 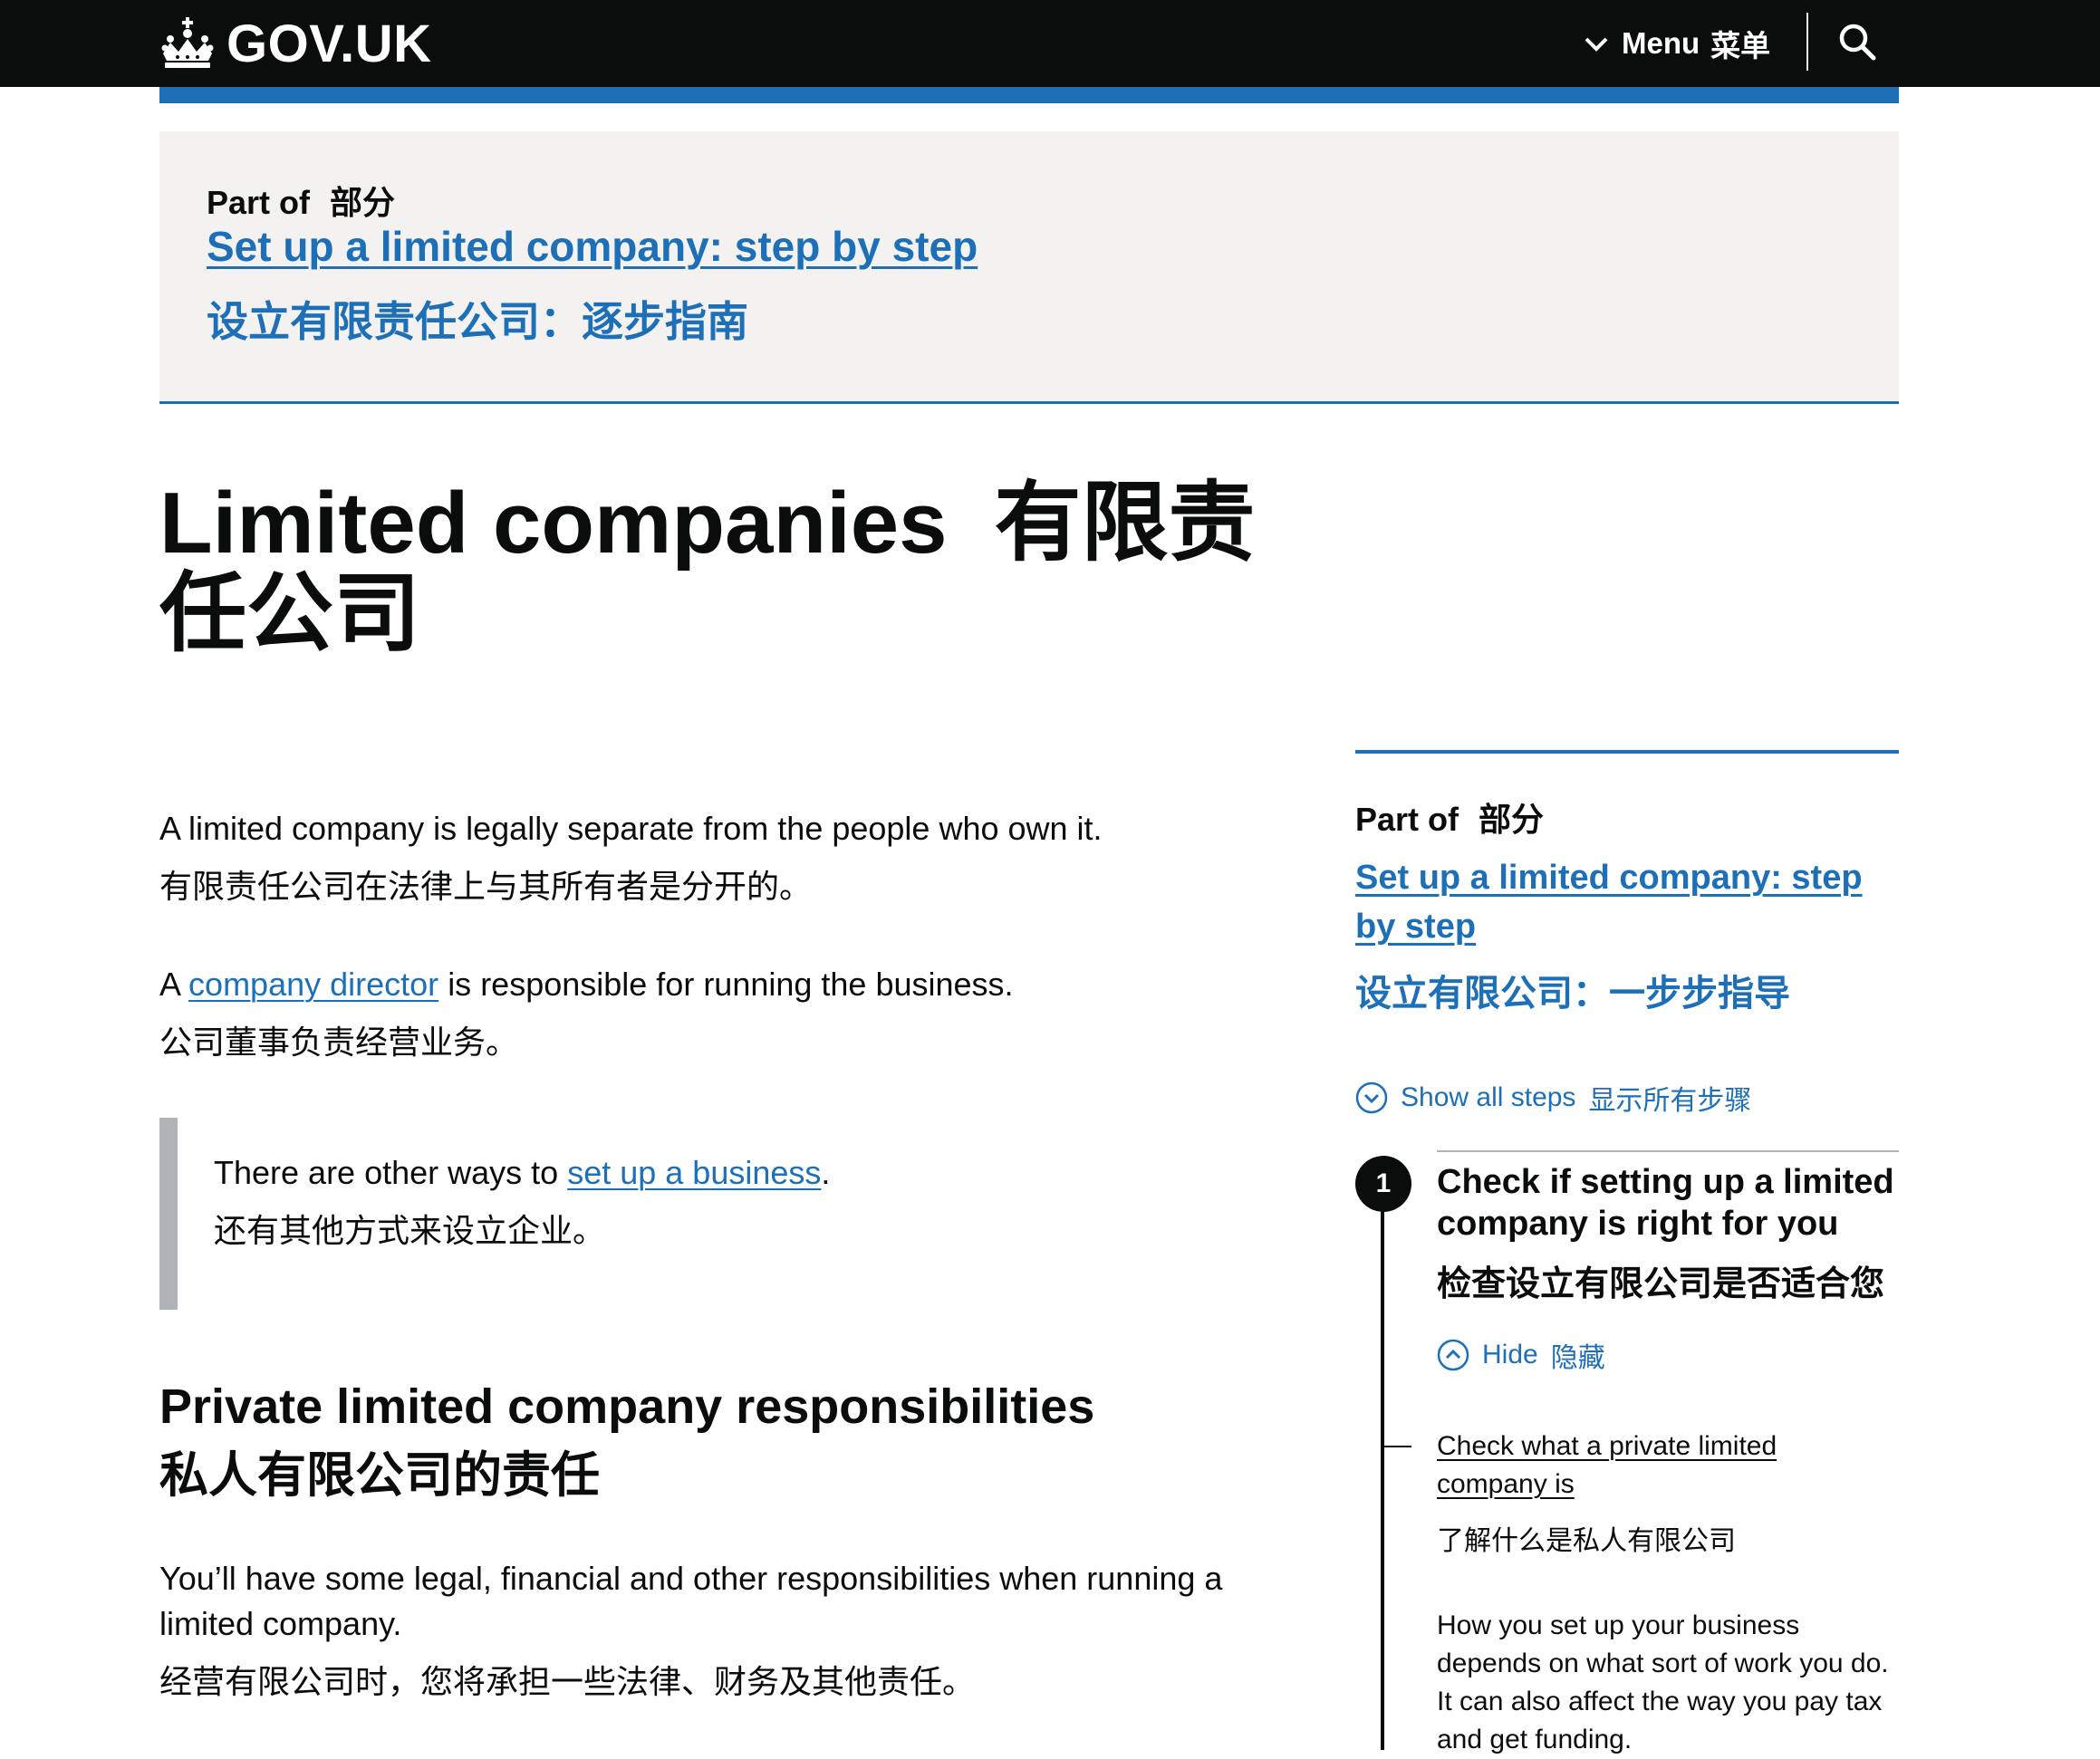 What do you see at coordinates (1396, 1446) in the screenshot?
I see `substep-dash` at bounding box center [1396, 1446].